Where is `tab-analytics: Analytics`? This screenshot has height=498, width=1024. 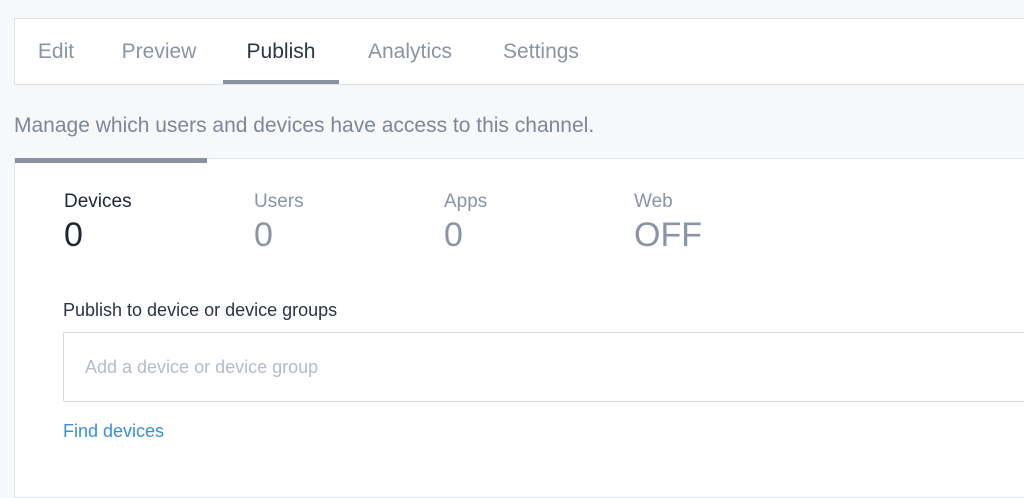 tab-analytics: Analytics is located at coordinates (410, 51).